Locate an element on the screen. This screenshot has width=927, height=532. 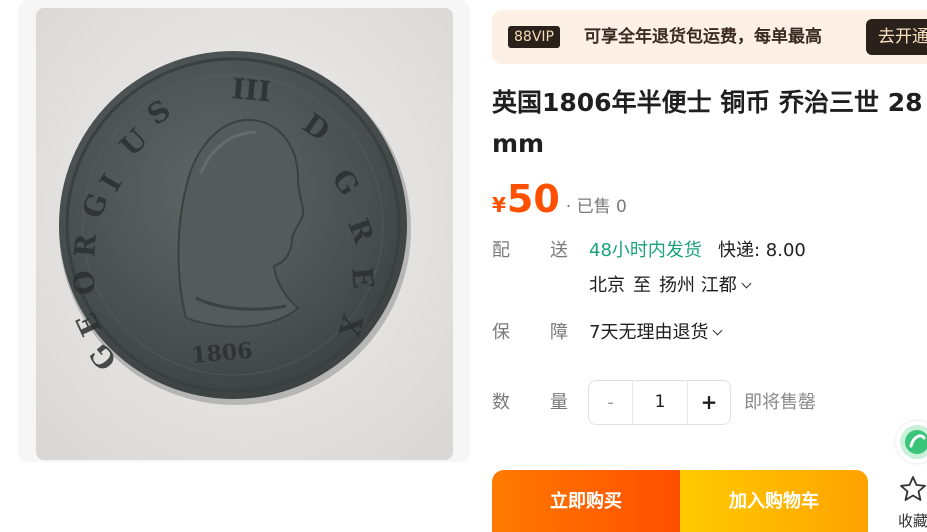
guarantee-label-right: 障 is located at coordinates (559, 332).